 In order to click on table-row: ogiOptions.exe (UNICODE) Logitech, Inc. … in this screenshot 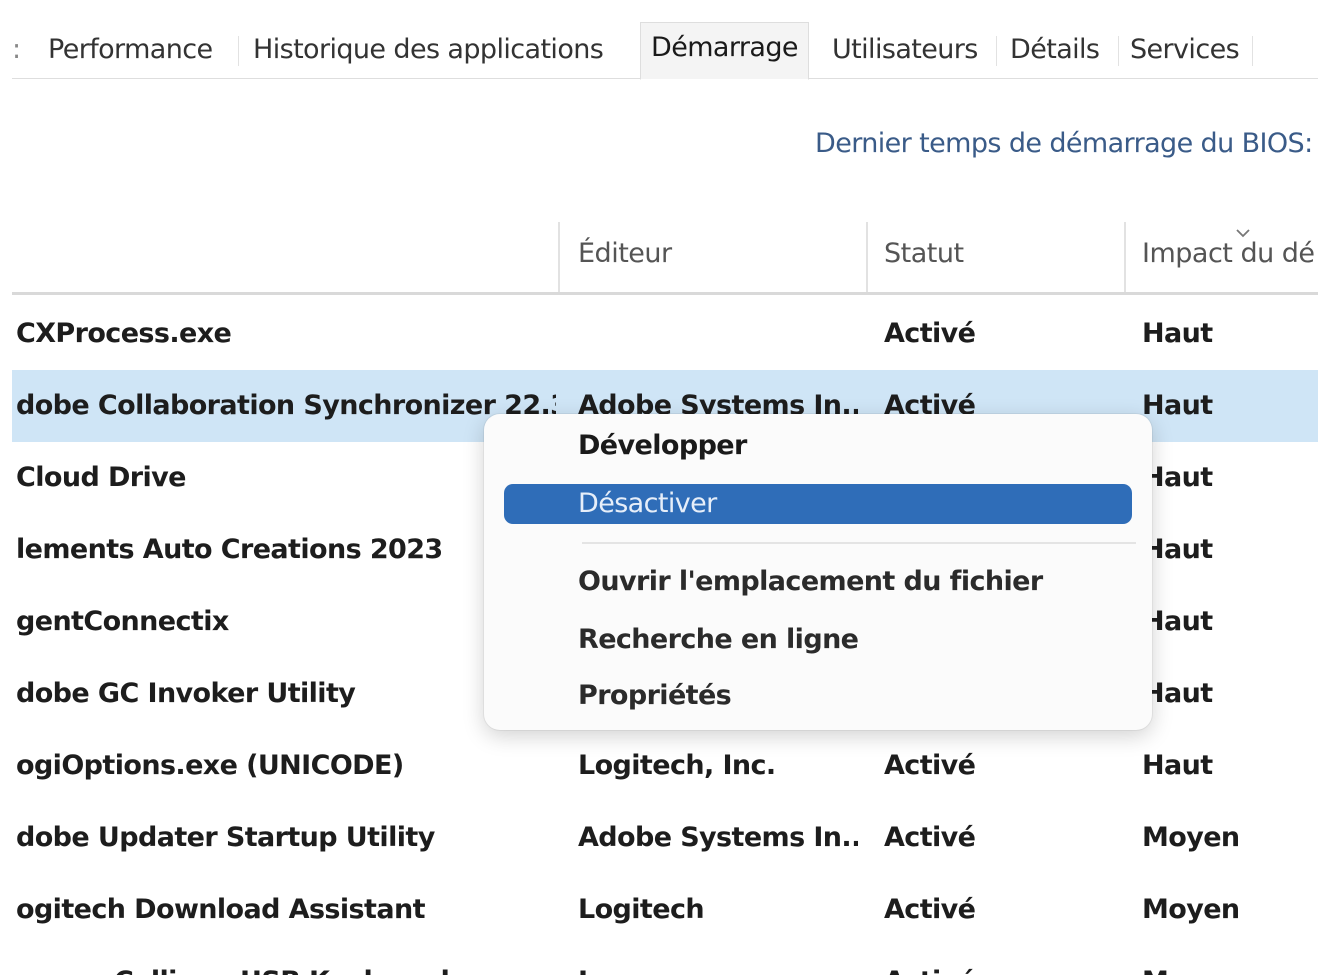, I will do `click(665, 766)`.